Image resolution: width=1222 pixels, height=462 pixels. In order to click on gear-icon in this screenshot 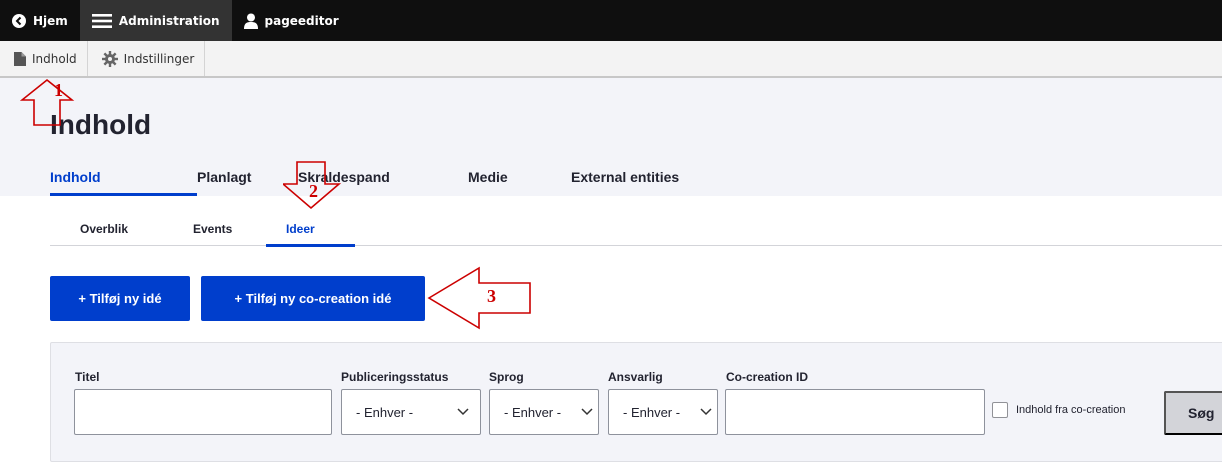, I will do `click(109, 58)`.